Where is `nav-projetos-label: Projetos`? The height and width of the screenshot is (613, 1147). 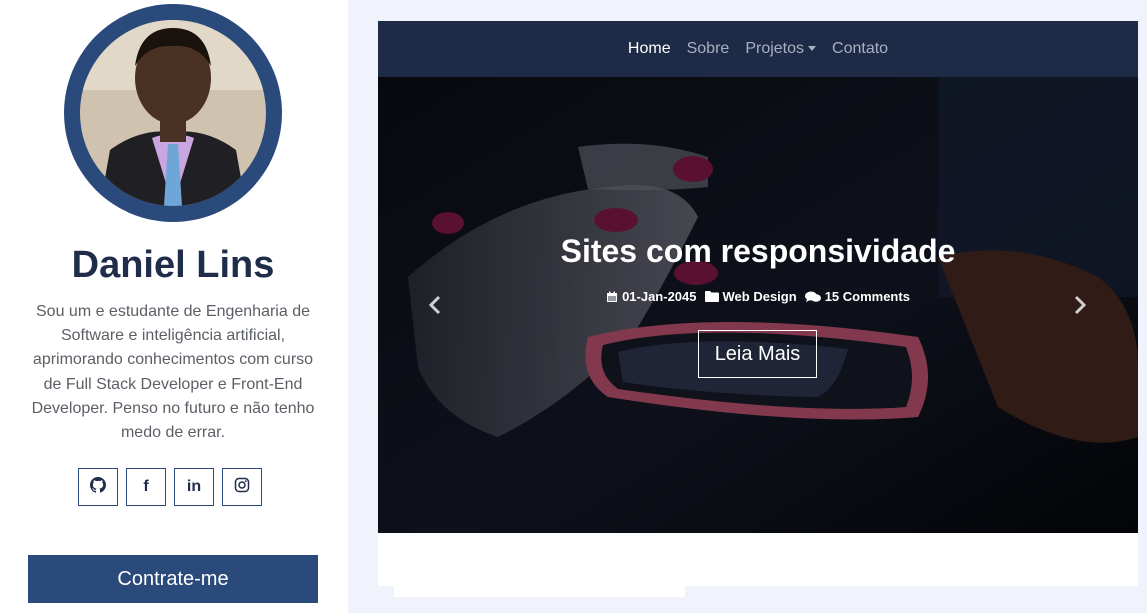
nav-projetos-label: Projetos is located at coordinates (775, 48).